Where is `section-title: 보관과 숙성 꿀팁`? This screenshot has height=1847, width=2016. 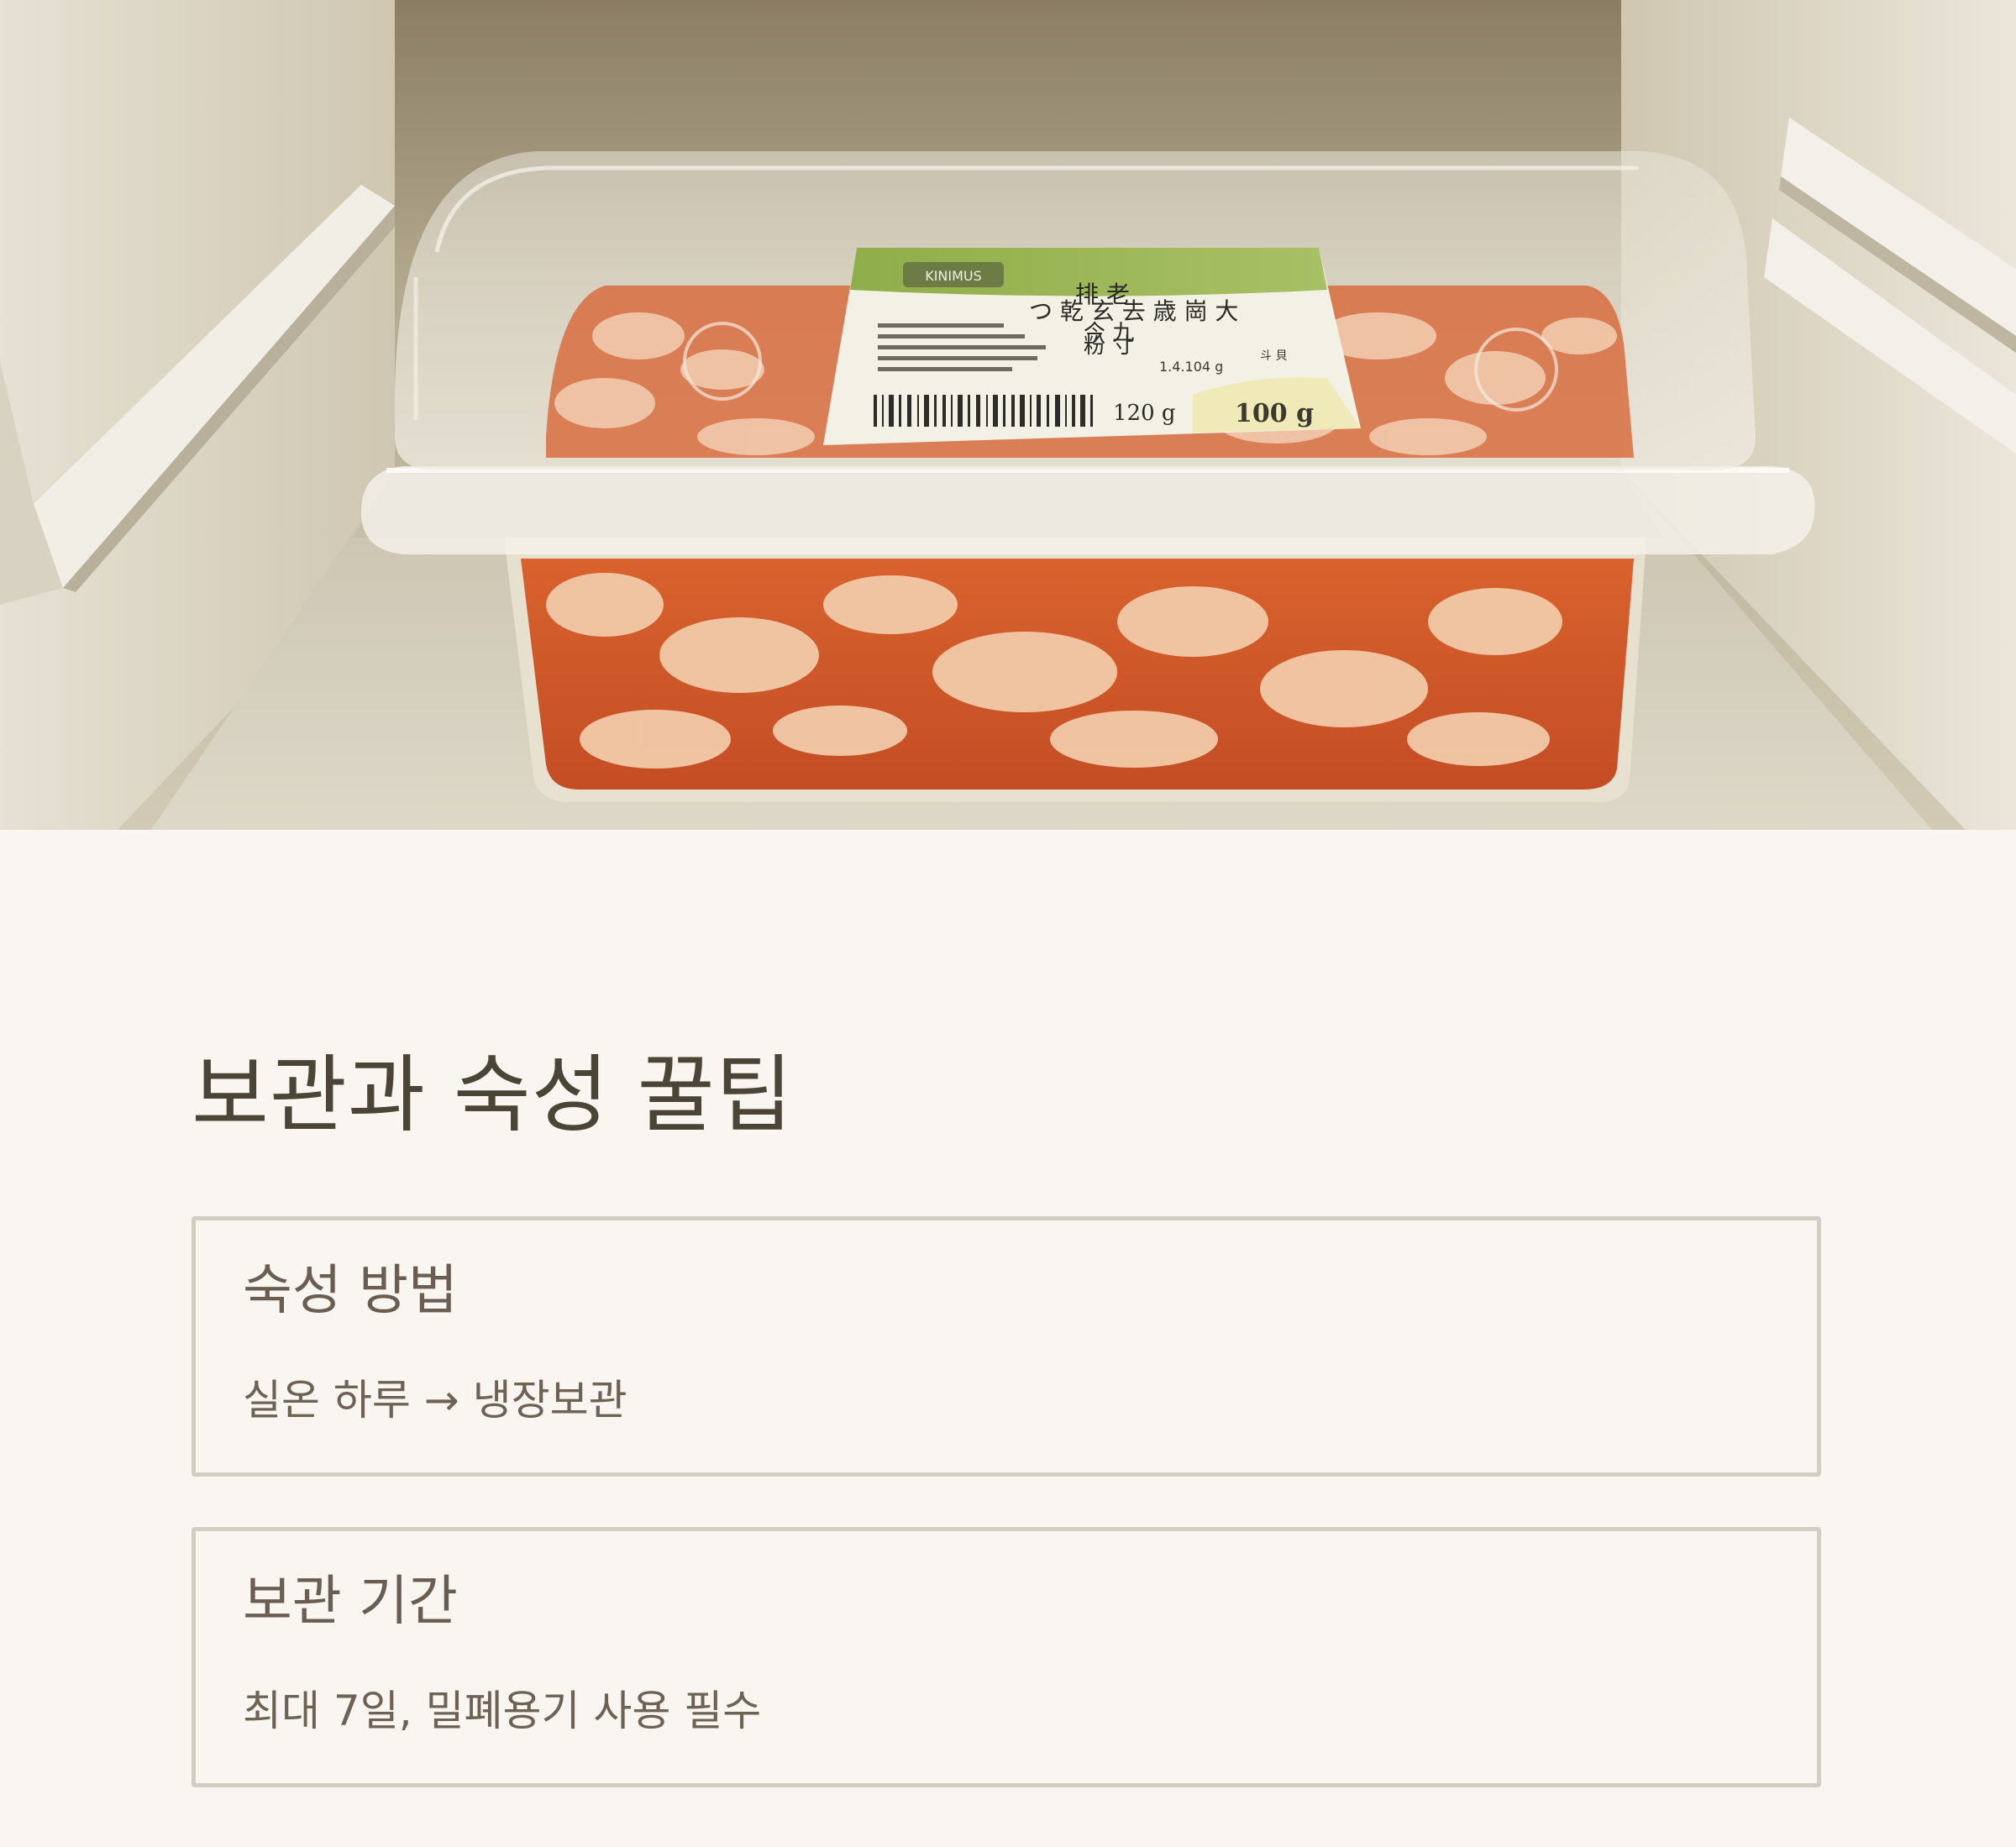 section-title: 보관과 숙성 꿀팁 is located at coordinates (493, 1095).